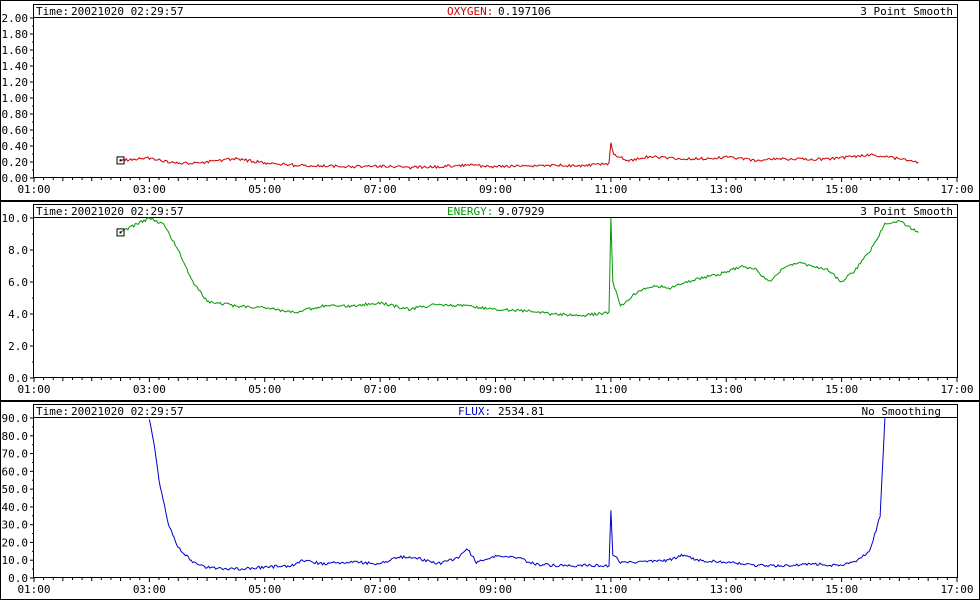  What do you see at coordinates (15, 489) in the screenshot?
I see `y-tick-label: 50.0` at bounding box center [15, 489].